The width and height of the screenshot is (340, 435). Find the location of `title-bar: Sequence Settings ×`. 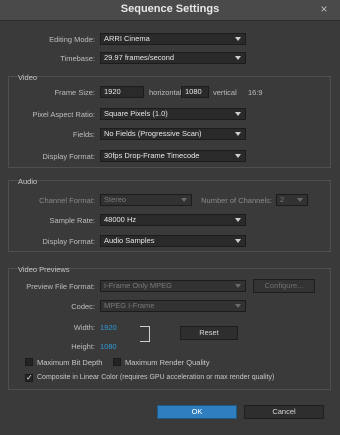

title-bar: Sequence Settings × is located at coordinates (170, 10).